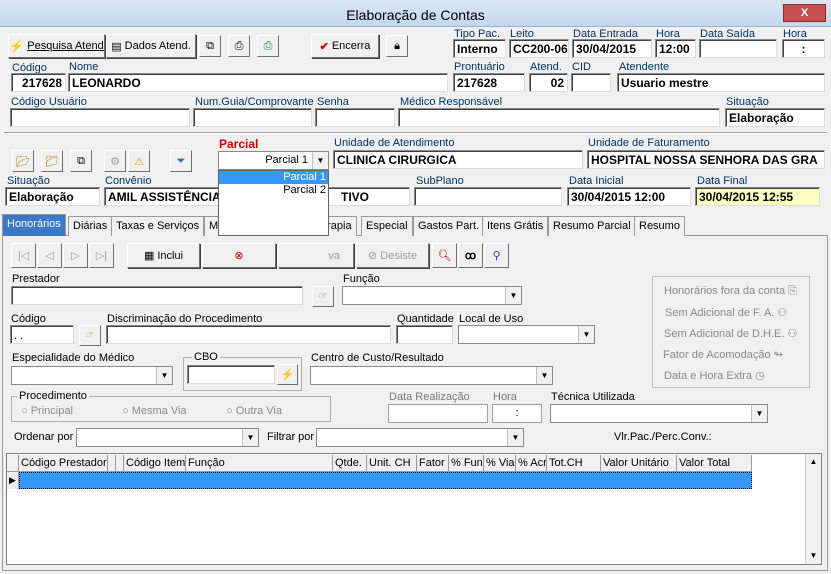 The image size is (831, 574). What do you see at coordinates (489, 82) in the screenshot?
I see `prontuario-field: 217628` at bounding box center [489, 82].